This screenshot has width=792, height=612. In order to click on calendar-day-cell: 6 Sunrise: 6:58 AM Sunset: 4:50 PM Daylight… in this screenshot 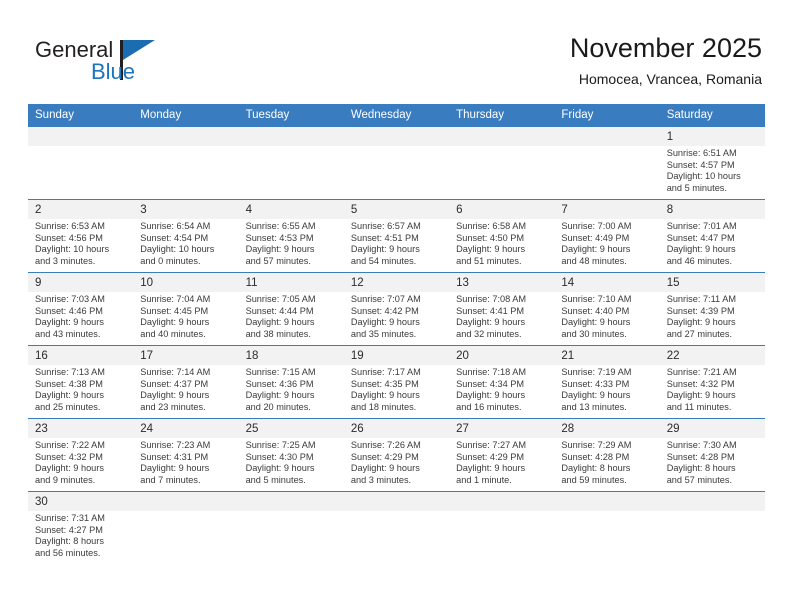, I will do `click(502, 236)`.